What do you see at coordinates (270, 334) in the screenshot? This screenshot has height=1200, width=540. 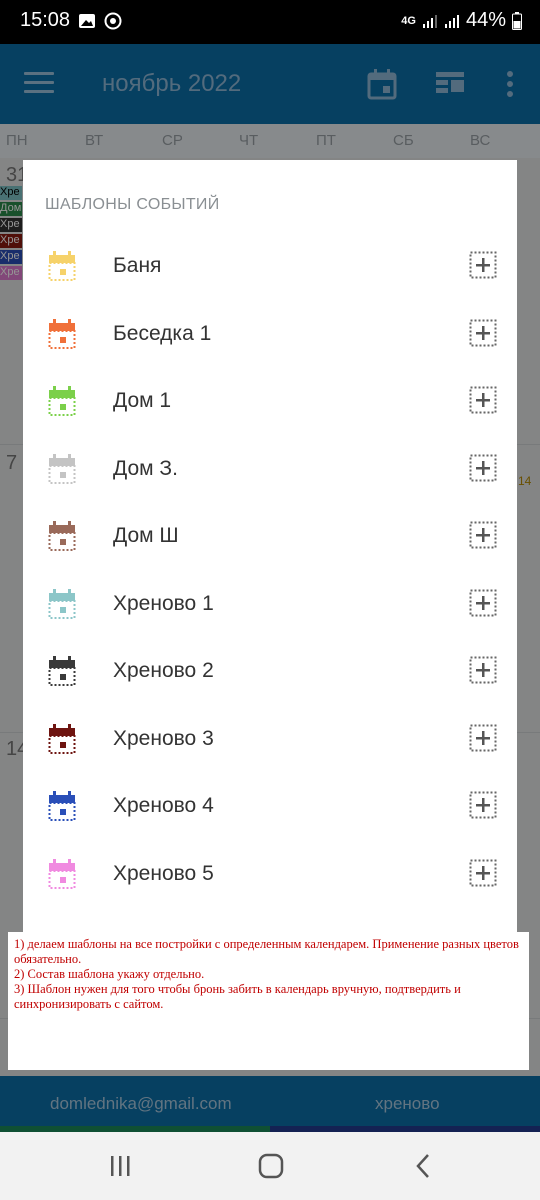 I see `template-row: Беседка 1` at bounding box center [270, 334].